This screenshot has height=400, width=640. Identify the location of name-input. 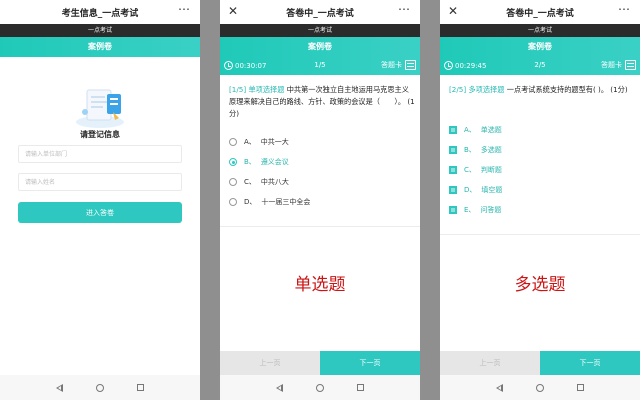
(100, 182).